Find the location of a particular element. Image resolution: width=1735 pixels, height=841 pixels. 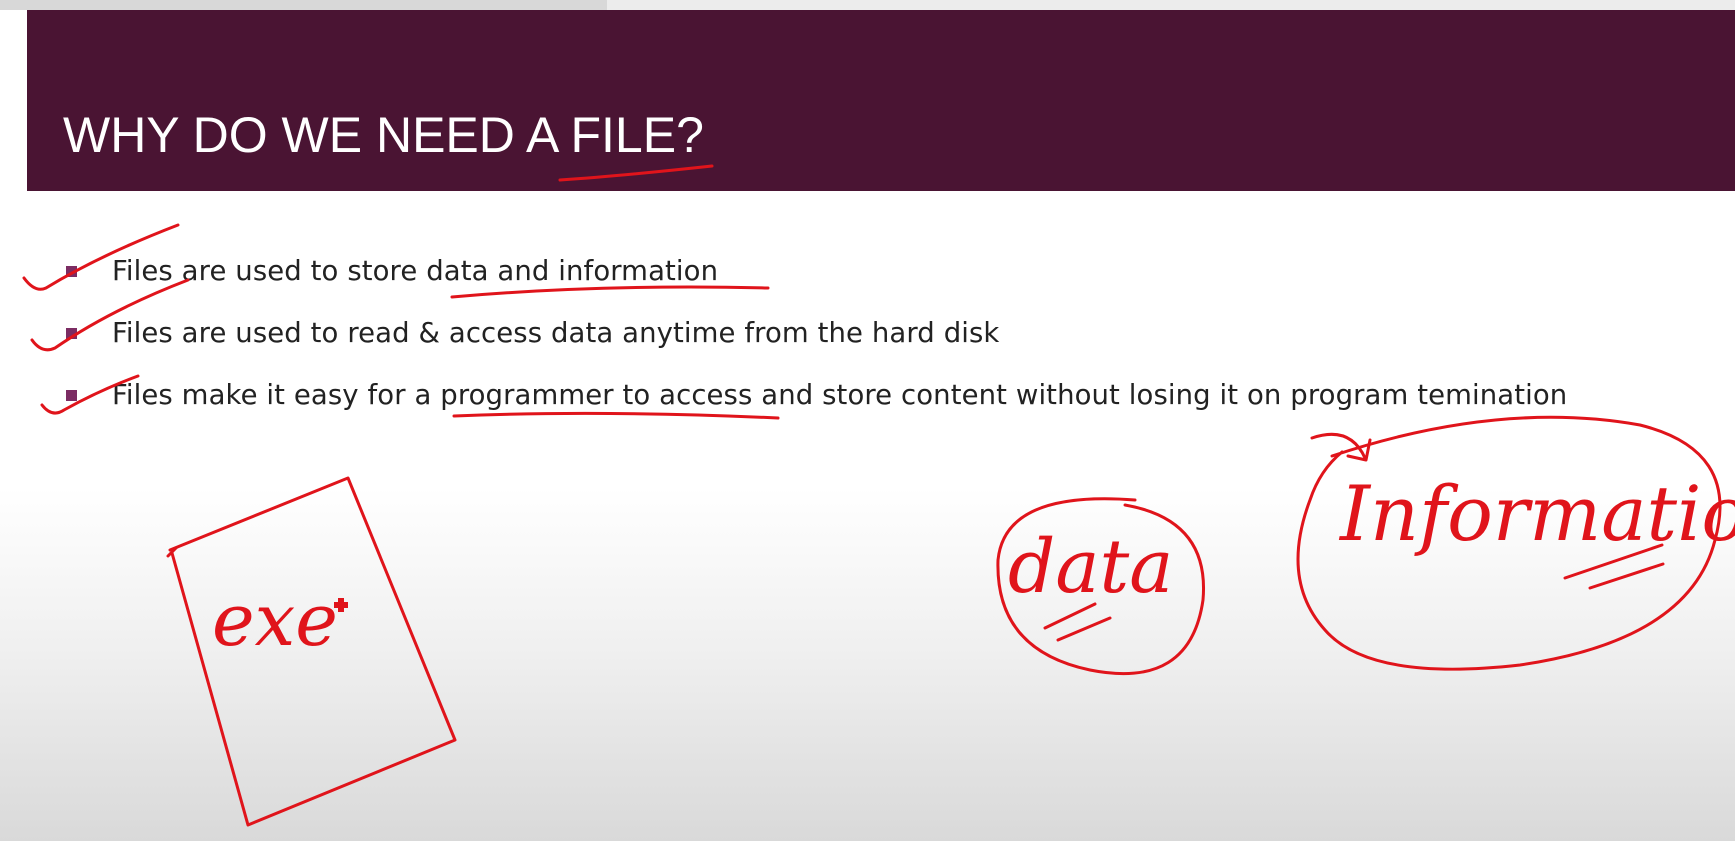

pen-cursor-icon is located at coordinates (341, 605).